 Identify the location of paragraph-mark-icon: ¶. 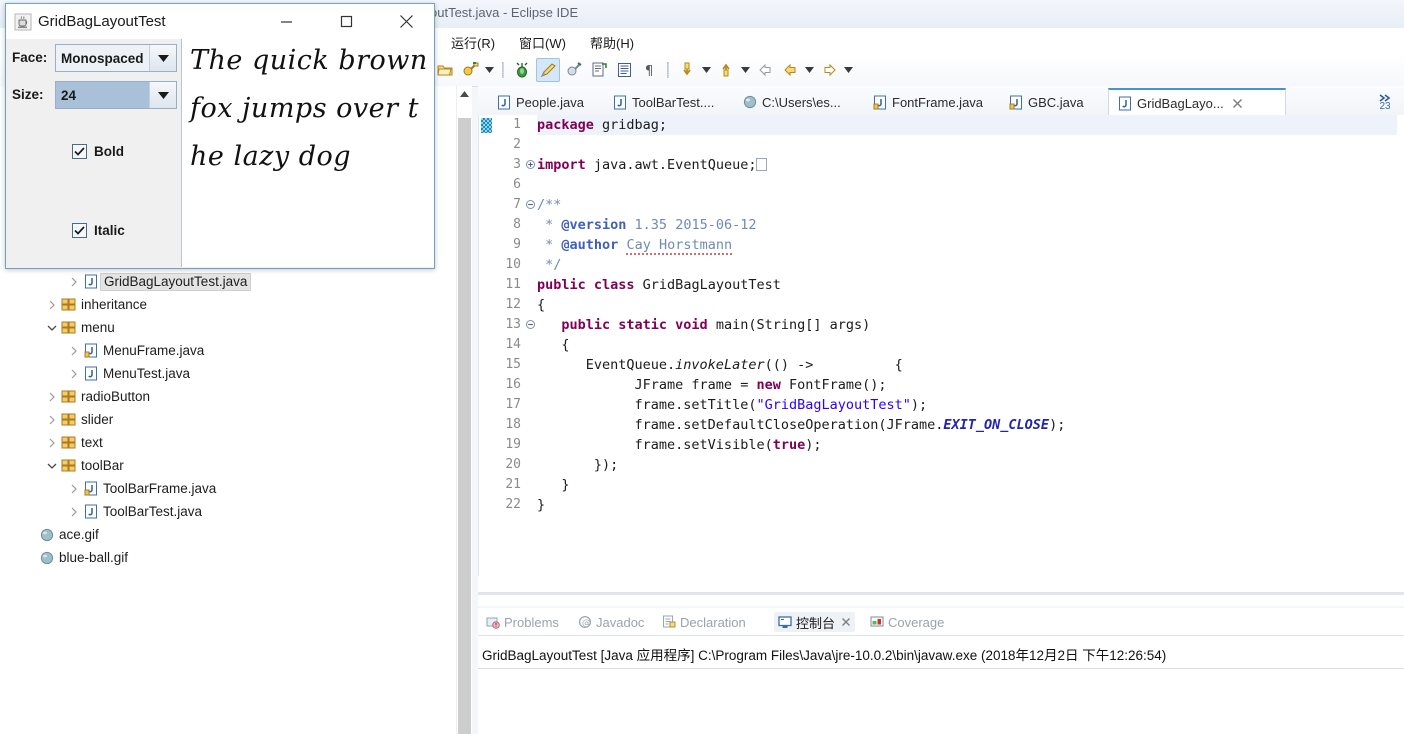
(649, 70).